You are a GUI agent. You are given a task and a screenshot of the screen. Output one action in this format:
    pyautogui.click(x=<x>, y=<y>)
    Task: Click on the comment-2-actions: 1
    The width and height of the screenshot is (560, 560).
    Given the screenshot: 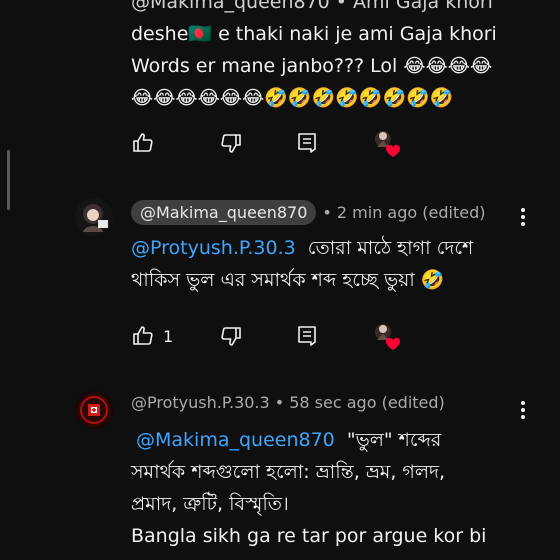 What is the action you would take?
    pyautogui.click(x=266, y=336)
    